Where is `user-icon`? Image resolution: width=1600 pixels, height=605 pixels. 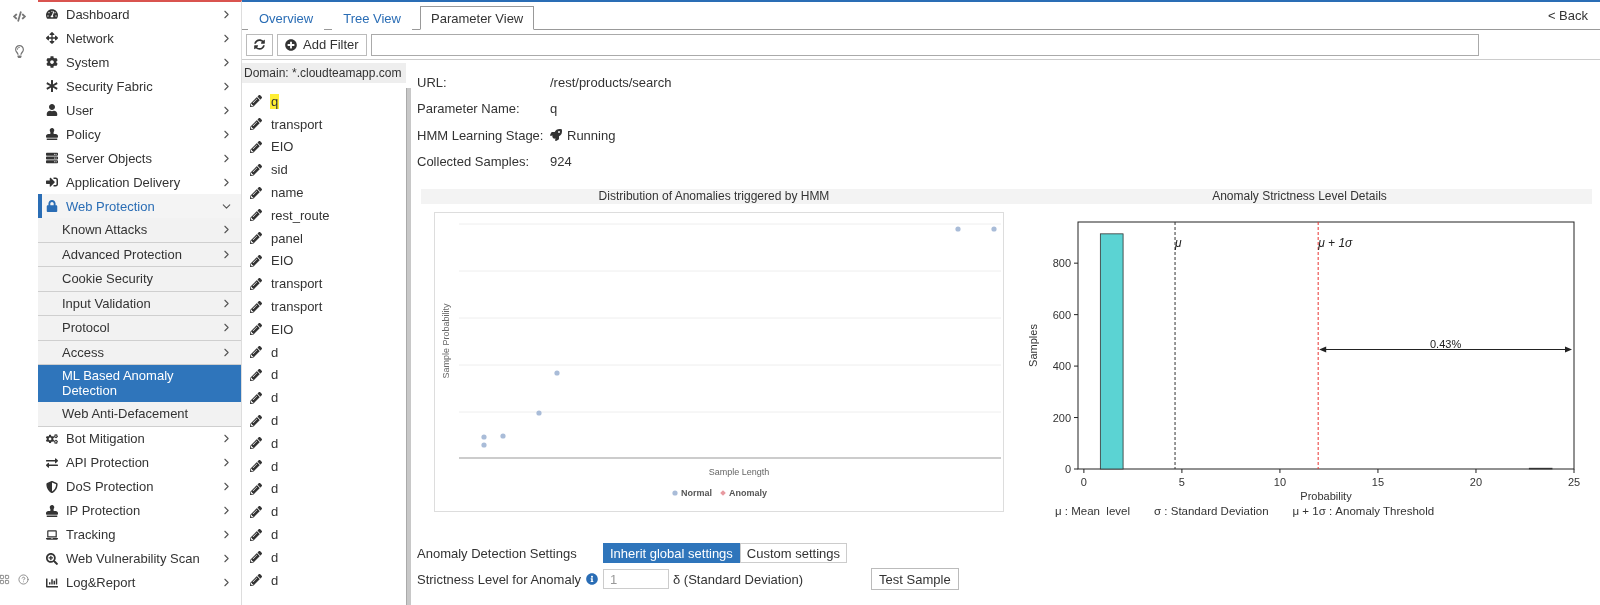 user-icon is located at coordinates (52, 110).